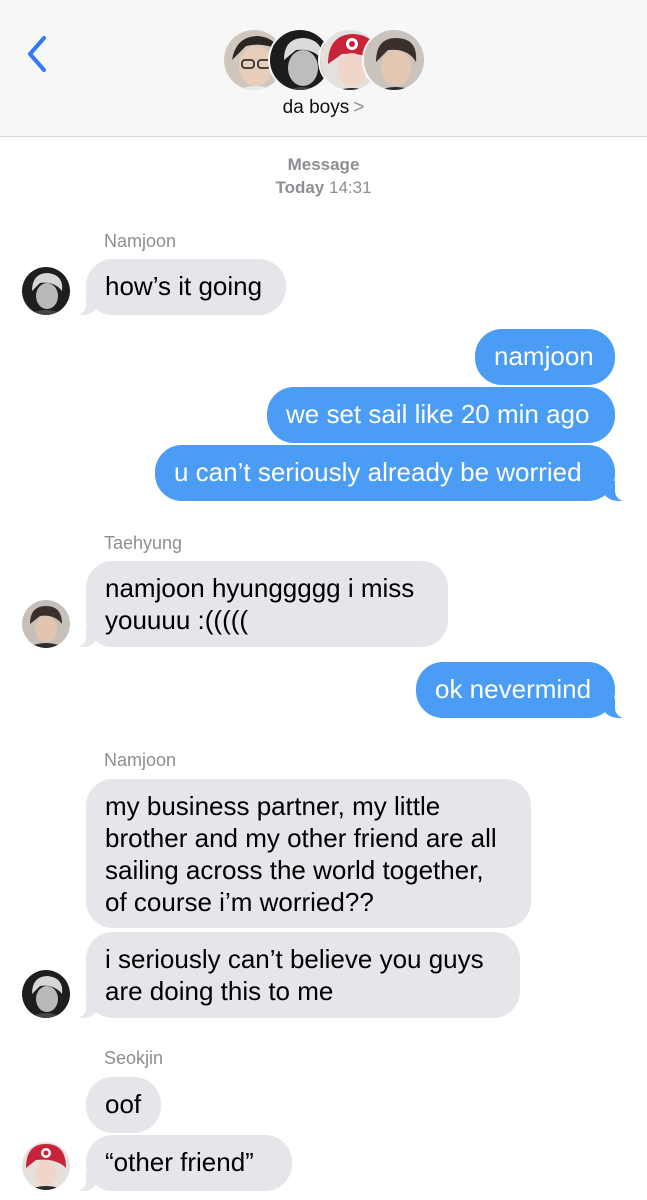  I want to click on message-text: ok nevermind, so click(513, 689).